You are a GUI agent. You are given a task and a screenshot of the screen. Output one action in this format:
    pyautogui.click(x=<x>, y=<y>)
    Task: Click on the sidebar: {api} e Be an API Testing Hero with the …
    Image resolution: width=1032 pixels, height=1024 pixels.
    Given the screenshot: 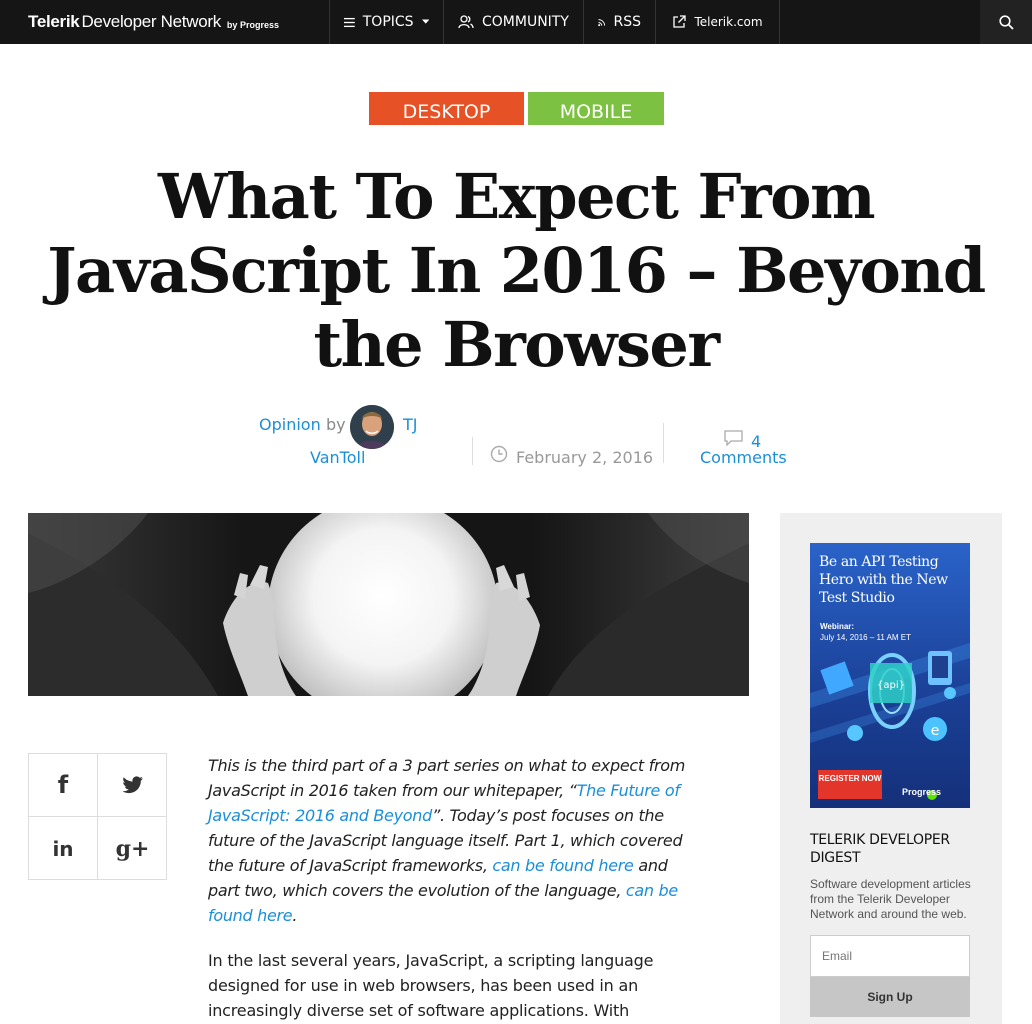 What is the action you would take?
    pyautogui.click(x=891, y=768)
    